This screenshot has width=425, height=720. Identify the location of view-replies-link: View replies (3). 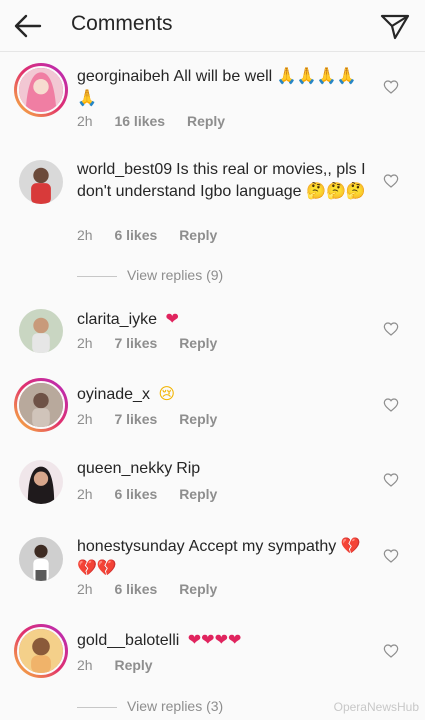
(150, 706).